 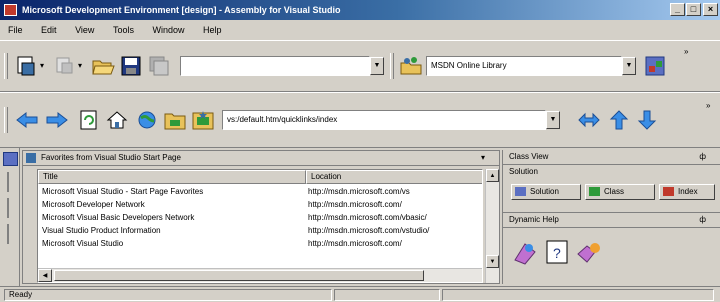 What do you see at coordinates (10, 159) in the screenshot?
I see `server-explorer-icon` at bounding box center [10, 159].